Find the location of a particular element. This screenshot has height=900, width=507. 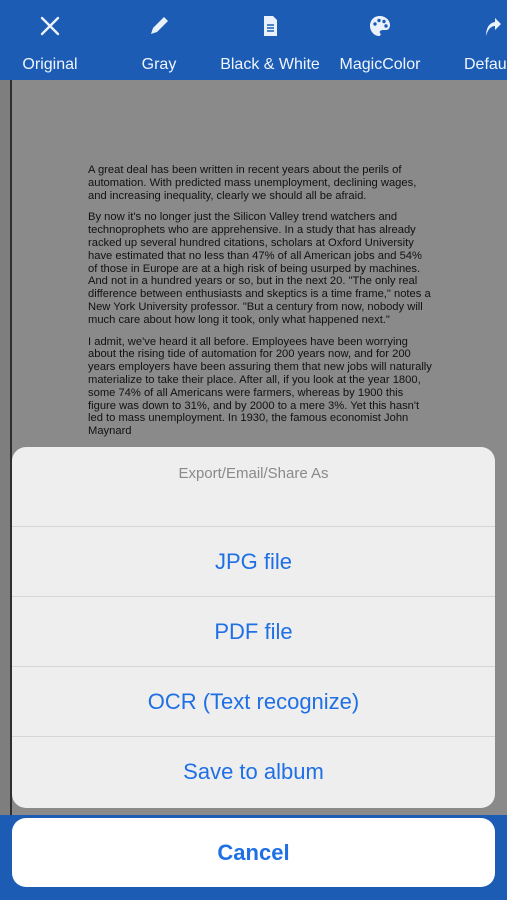

document-icon is located at coordinates (270, 26).